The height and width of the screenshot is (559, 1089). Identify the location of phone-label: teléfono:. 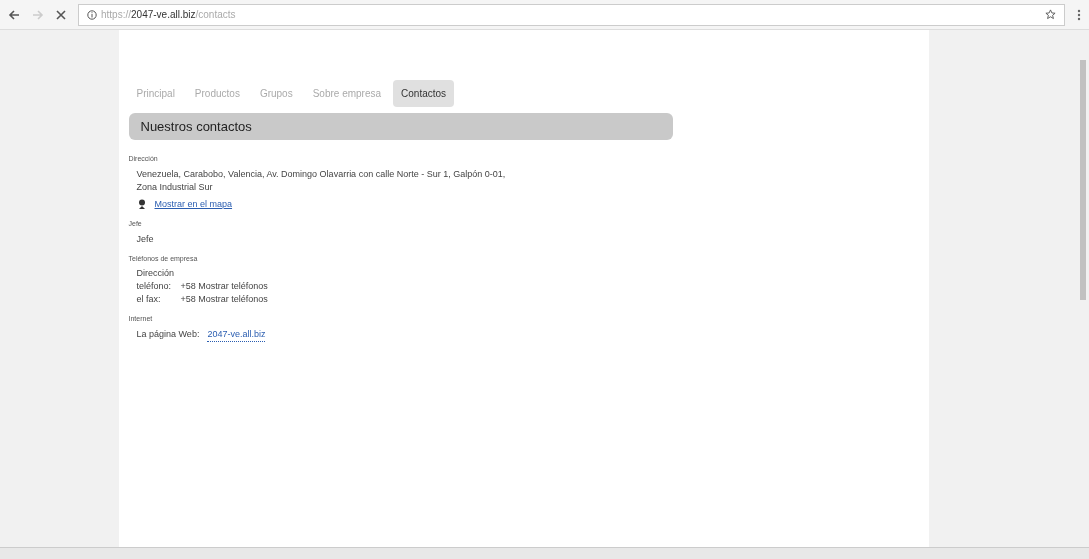
(154, 286).